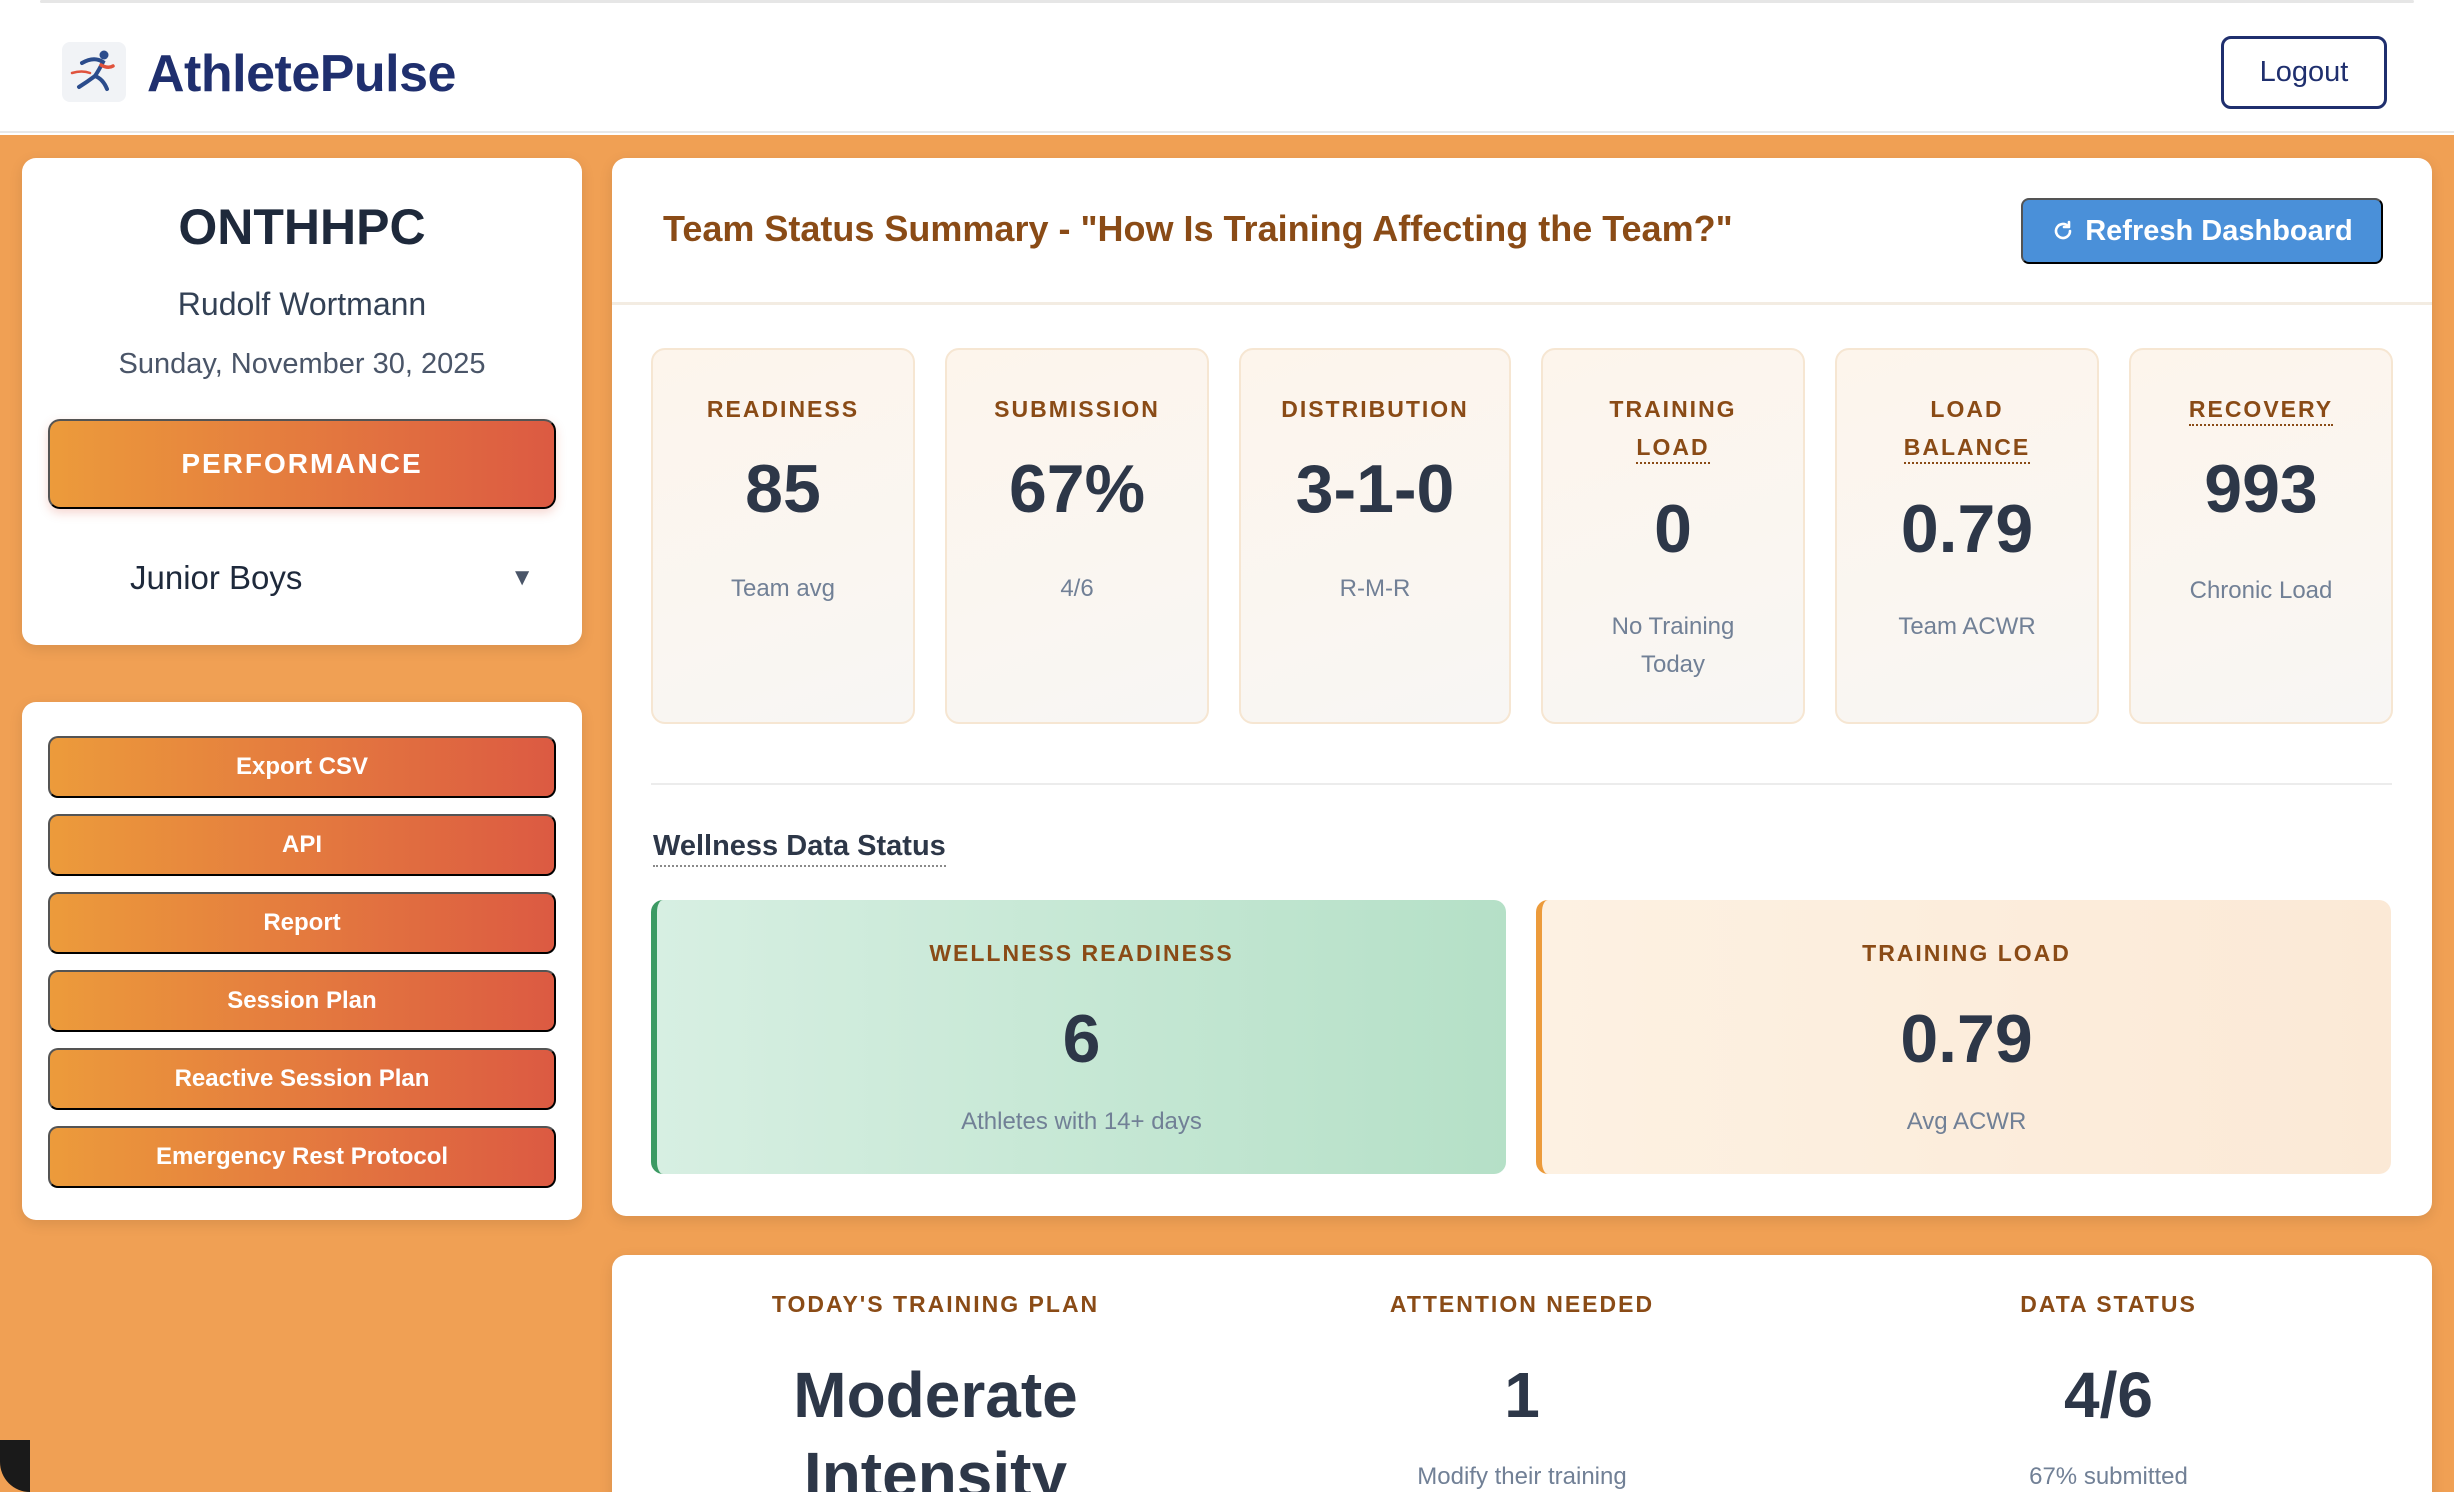 Image resolution: width=2454 pixels, height=1492 pixels. Describe the element at coordinates (1081, 1121) in the screenshot. I see `panel-subtext: Athletes with 14+ days` at that location.